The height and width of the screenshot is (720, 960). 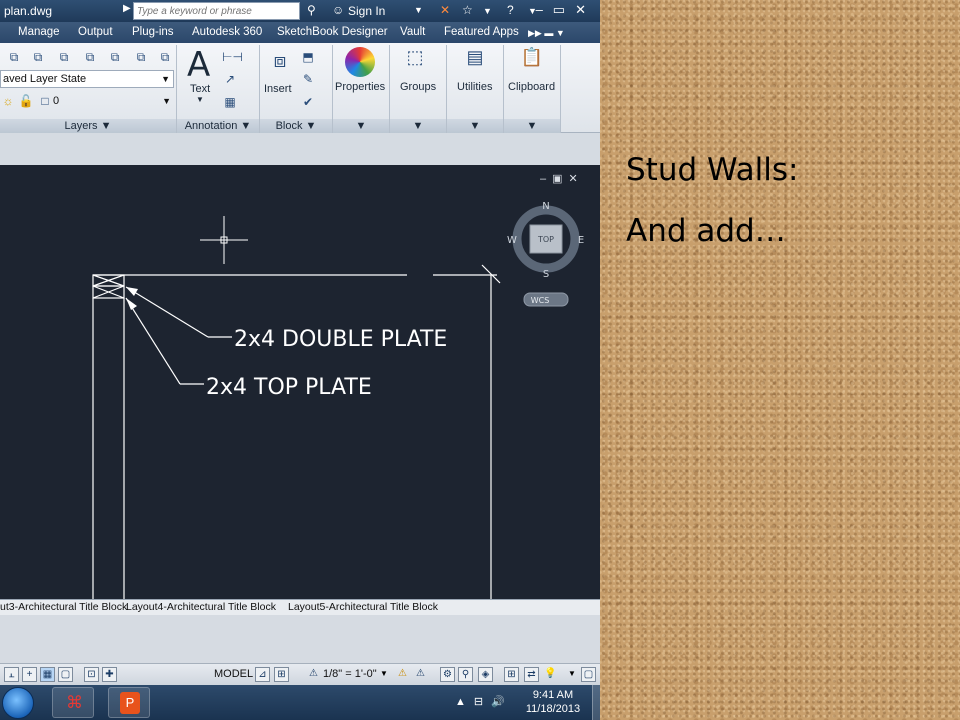 What do you see at coordinates (467, 10) in the screenshot?
I see `star-icon: ☆` at bounding box center [467, 10].